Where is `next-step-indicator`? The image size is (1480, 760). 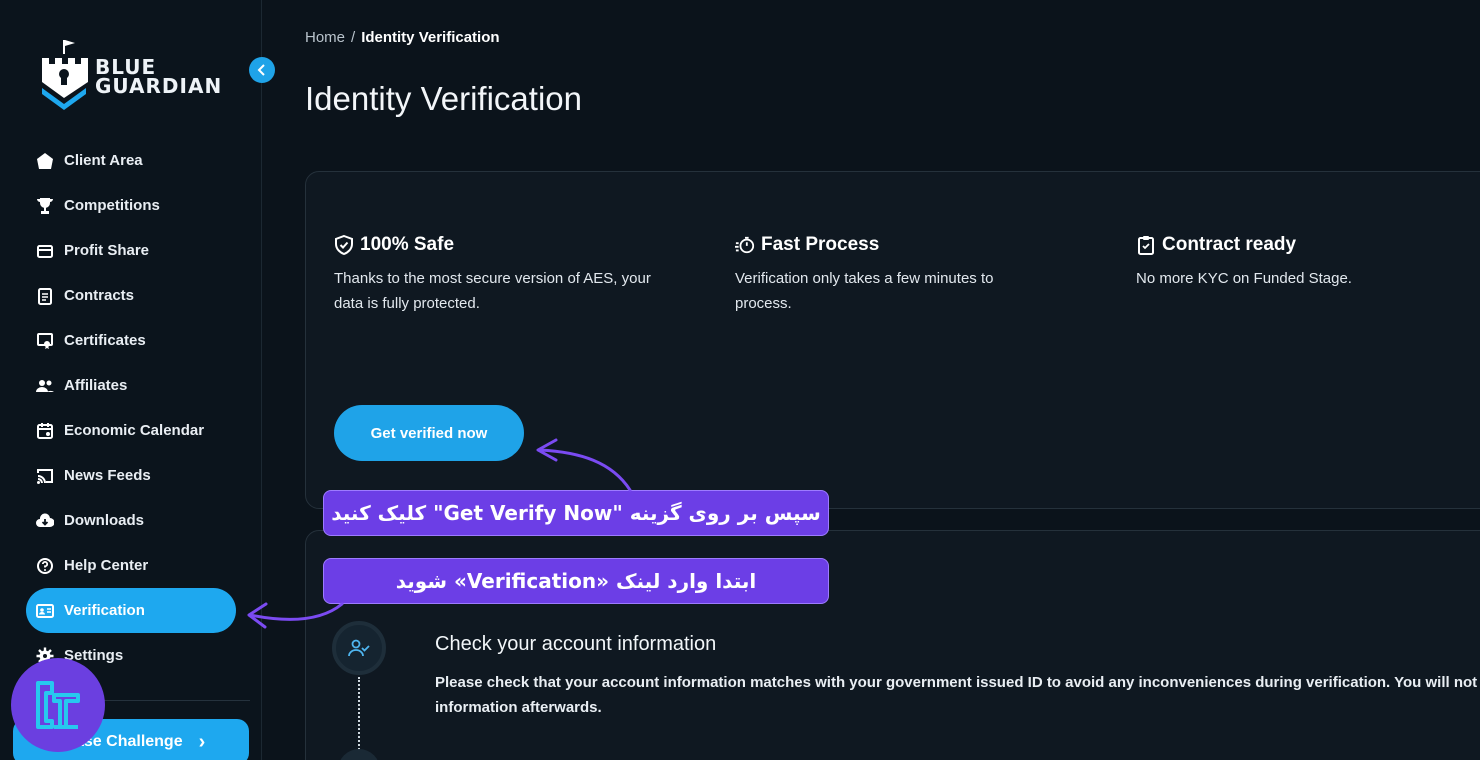
next-step-indicator is located at coordinates (359, 754).